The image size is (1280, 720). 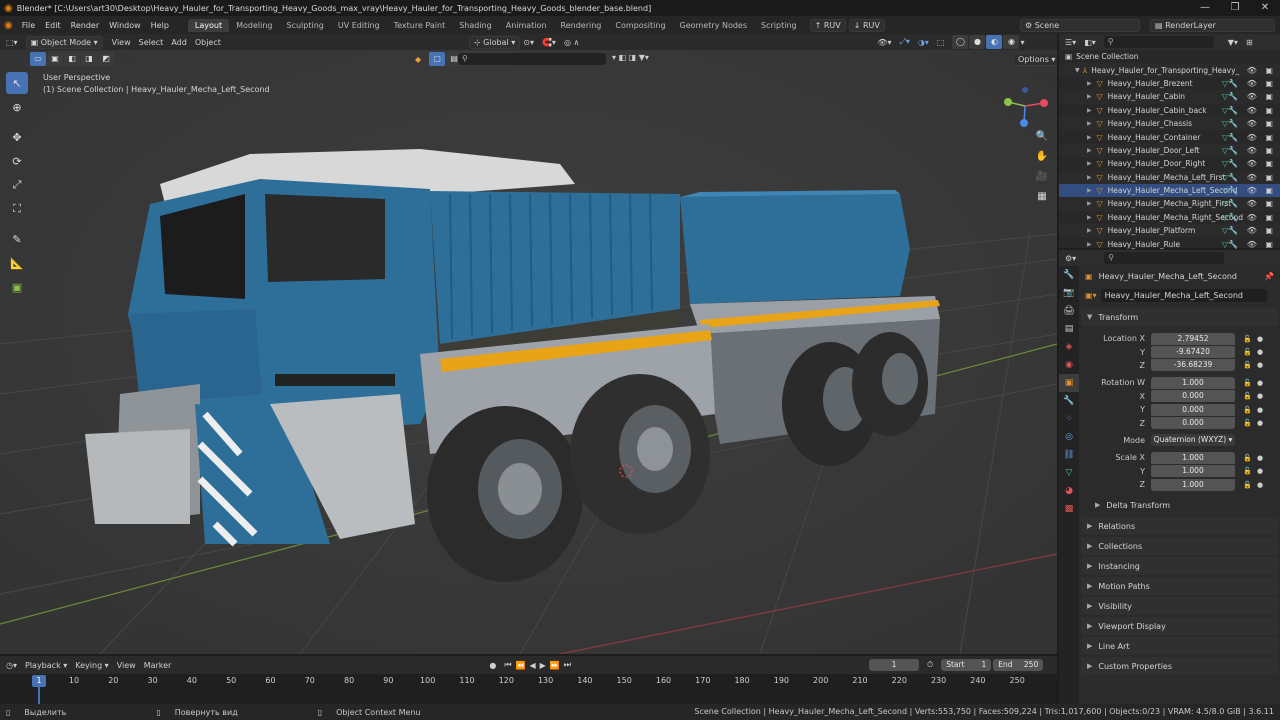 I want to click on motion-paths-panel-header: ▶ Motion Paths, so click(x=1179, y=586).